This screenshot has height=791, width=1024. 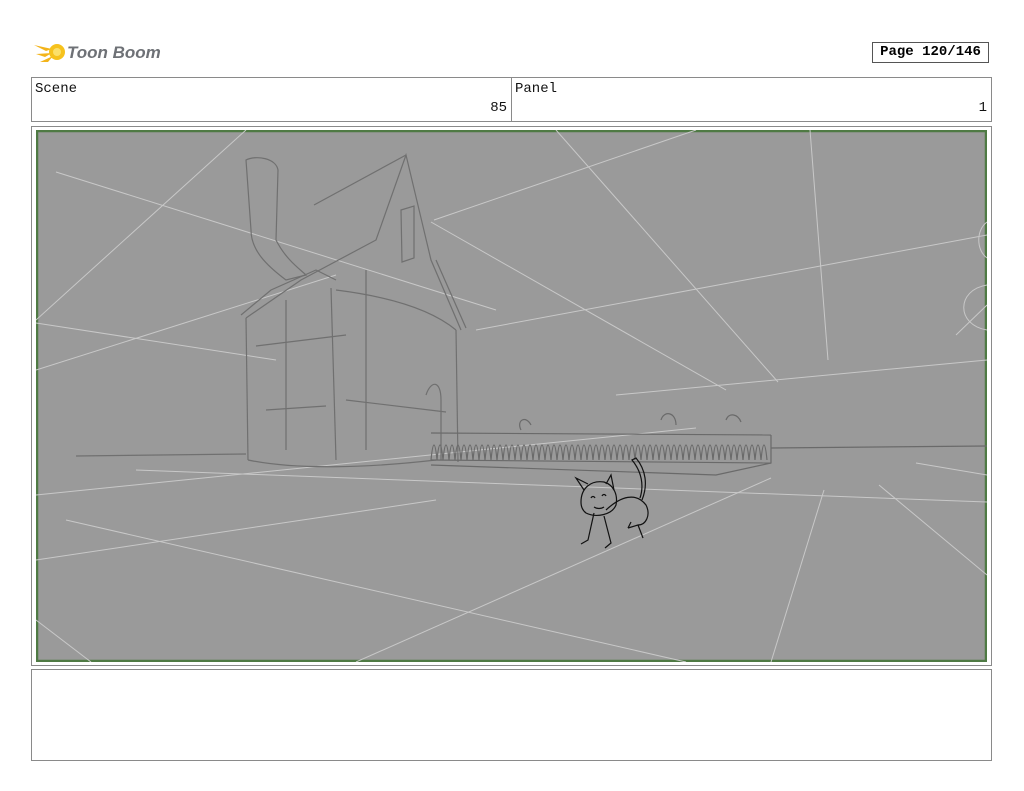 What do you see at coordinates (511, 715) in the screenshot?
I see `panel-notes` at bounding box center [511, 715].